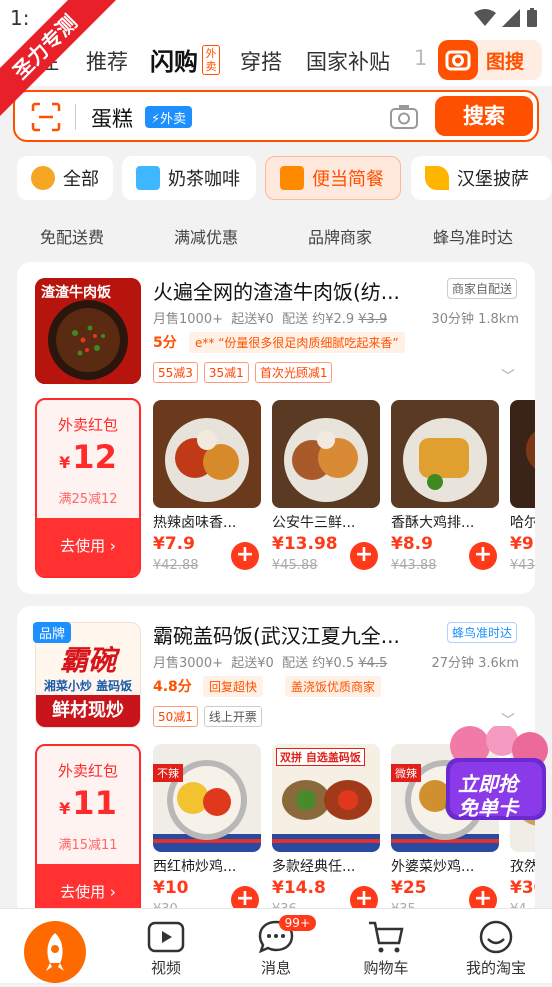  I want to click on product-original-price: ¥43, so click(522, 565).